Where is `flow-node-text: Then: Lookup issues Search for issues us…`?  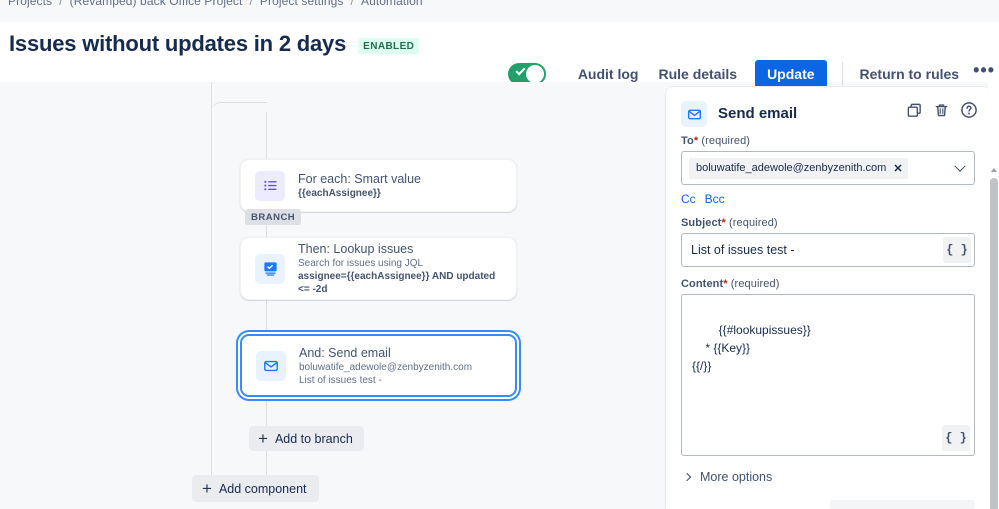 flow-node-text: Then: Lookup issues Search for issues us… is located at coordinates (400, 268).